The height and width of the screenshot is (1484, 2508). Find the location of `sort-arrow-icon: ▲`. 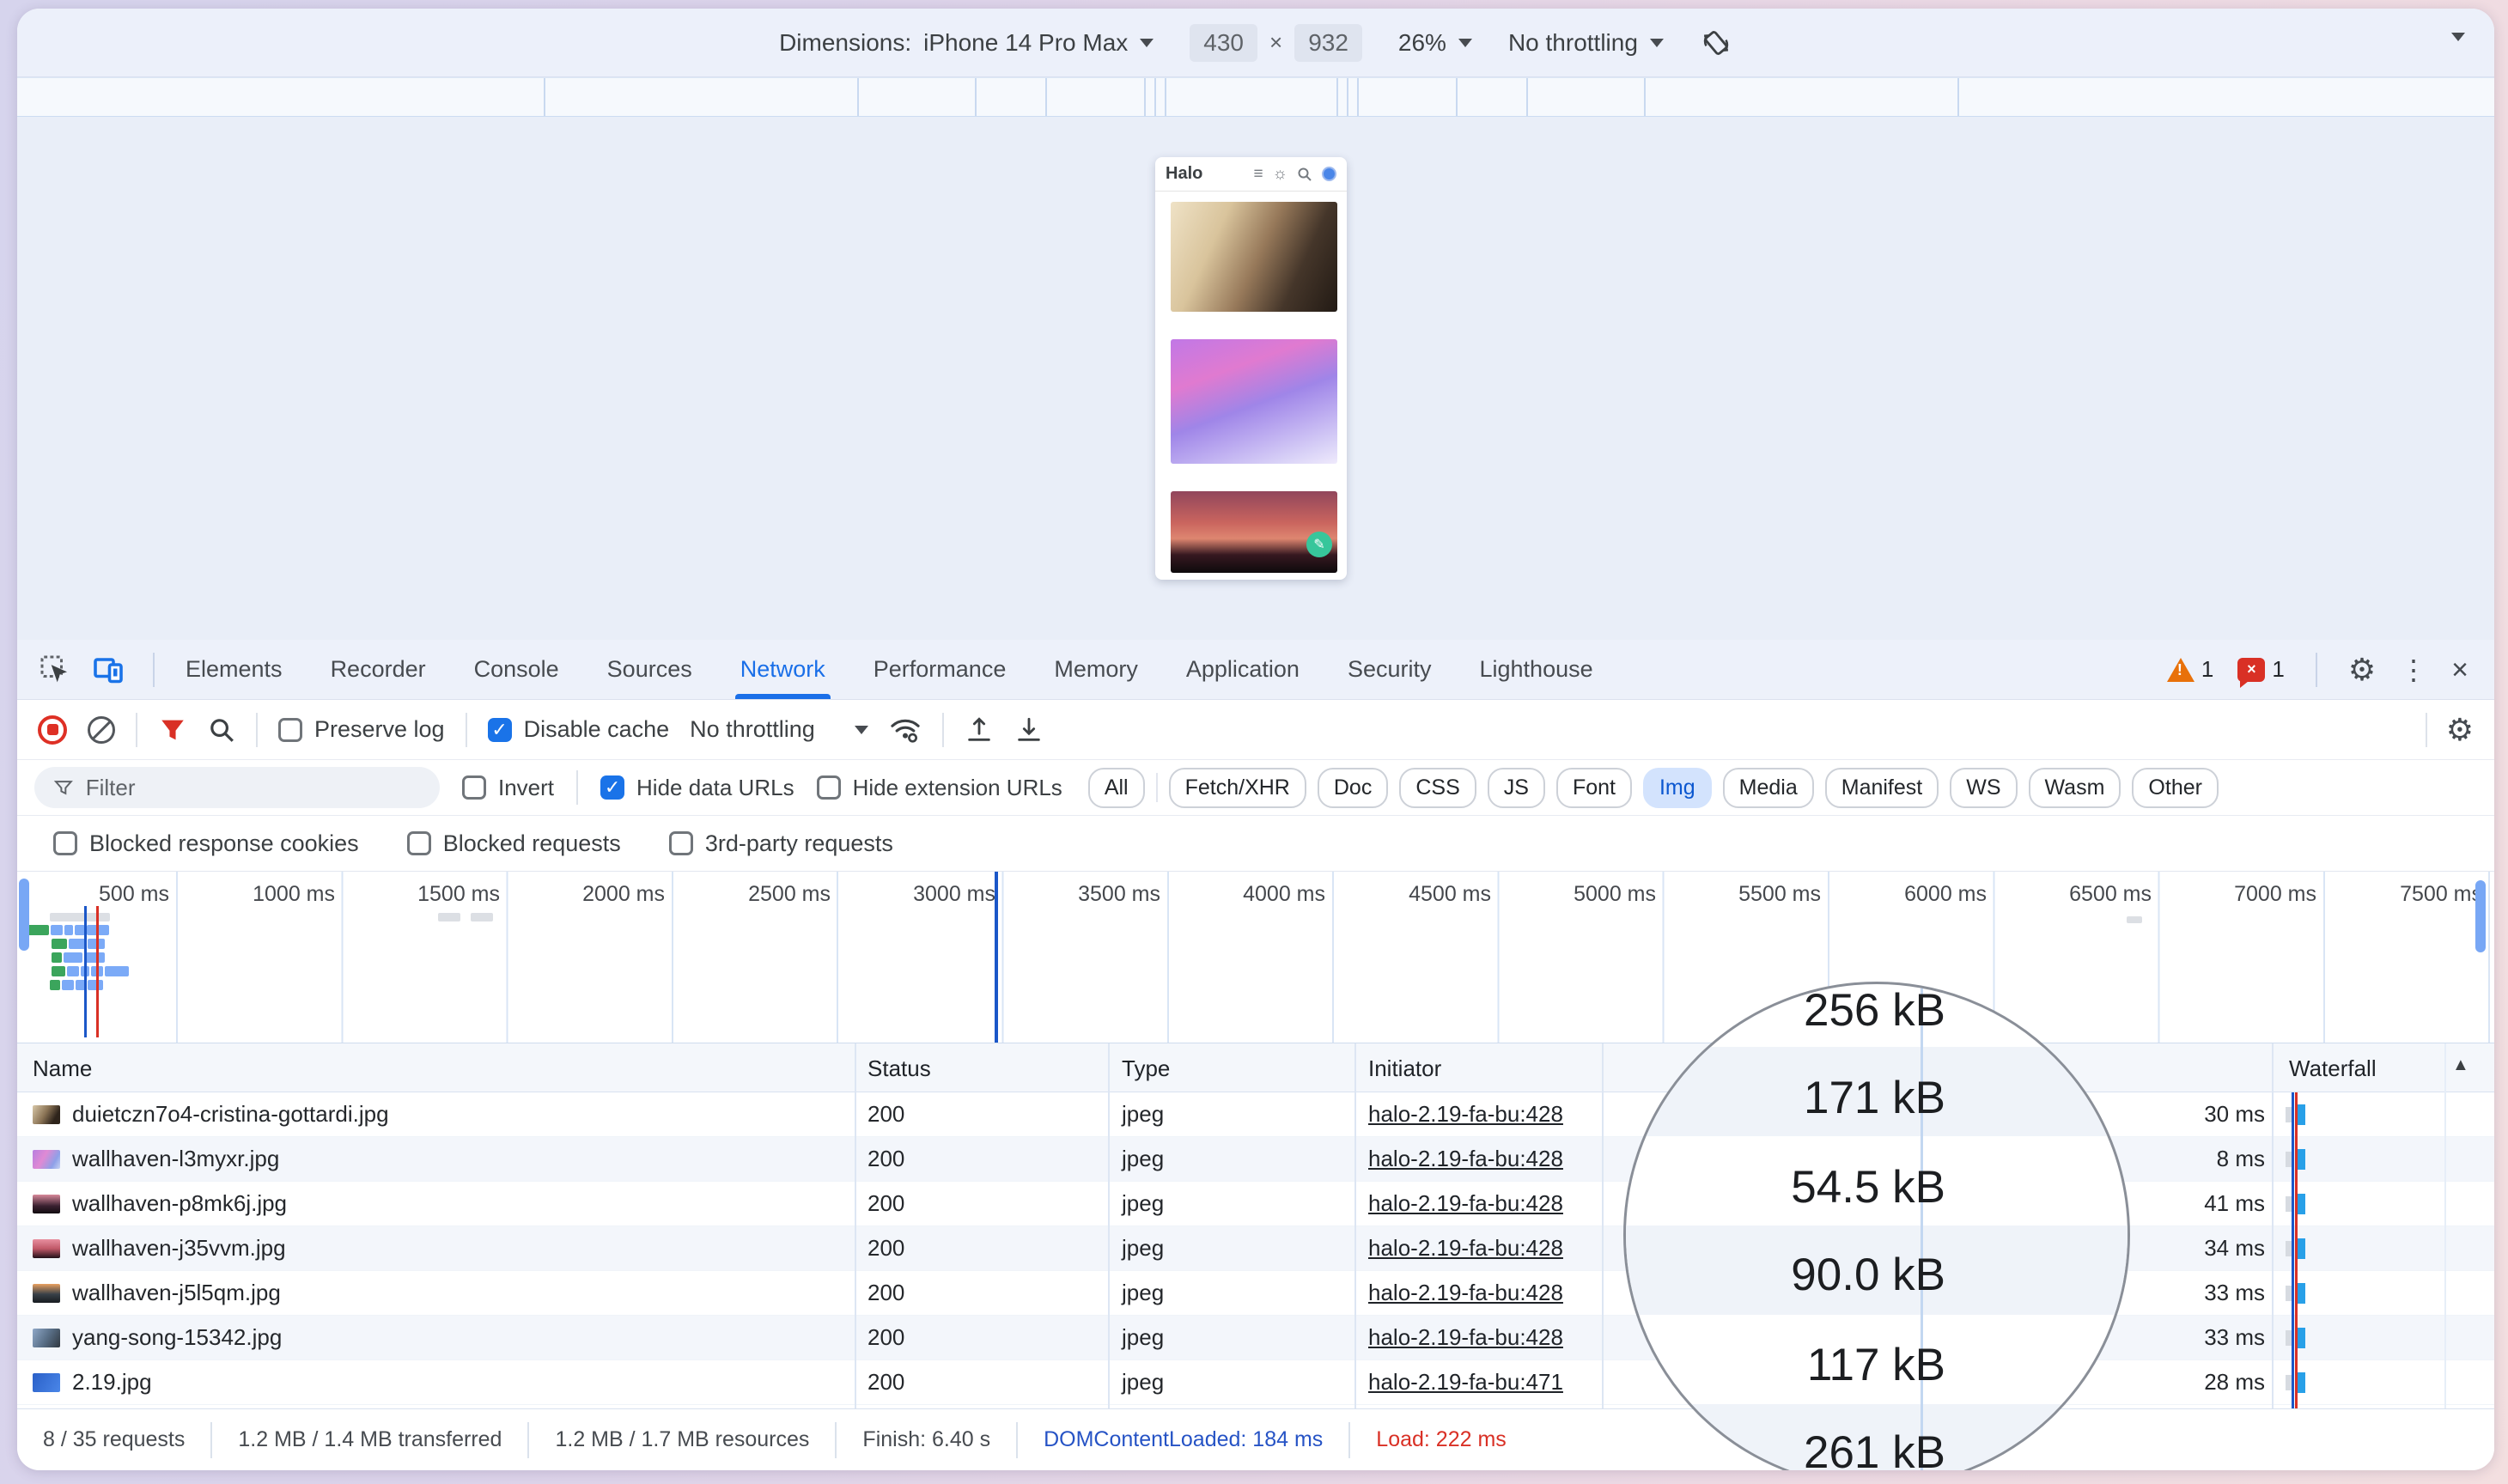

sort-arrow-icon: ▲ is located at coordinates (2460, 1065).